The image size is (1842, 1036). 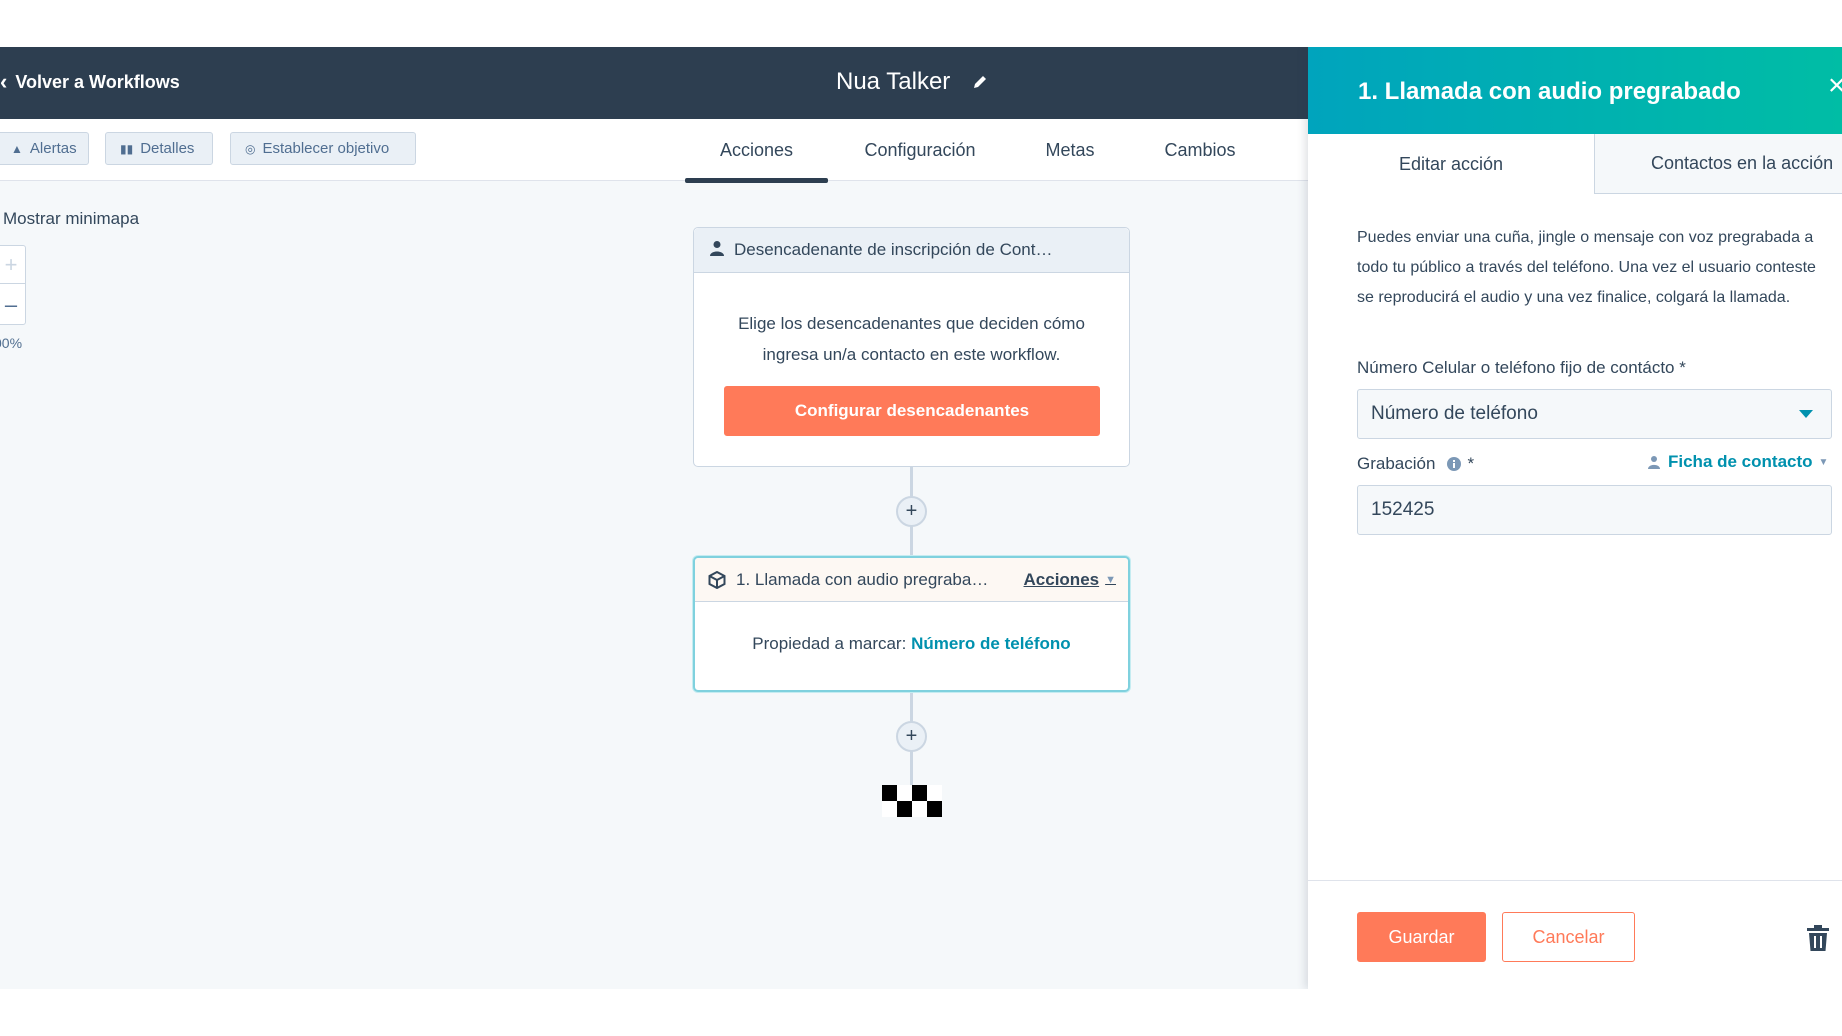 What do you see at coordinates (1549, 91) in the screenshot?
I see `panel-title: 1. Llamada con audio pregrabado` at bounding box center [1549, 91].